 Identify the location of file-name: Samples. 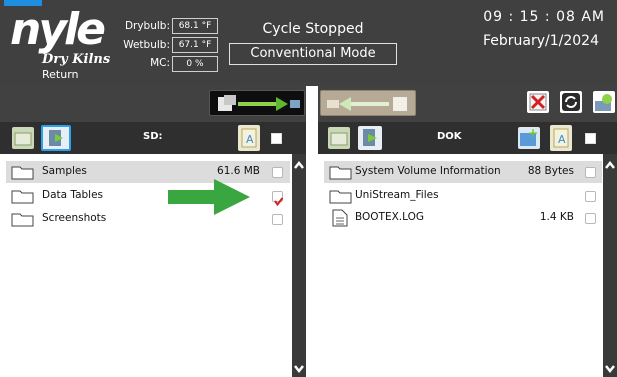
(64, 171).